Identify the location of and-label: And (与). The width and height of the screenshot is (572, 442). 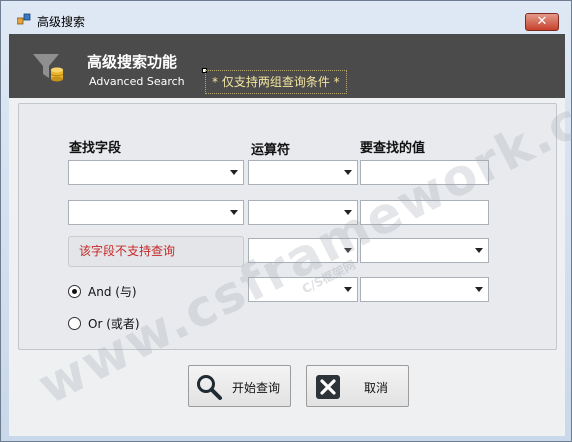
(112, 291).